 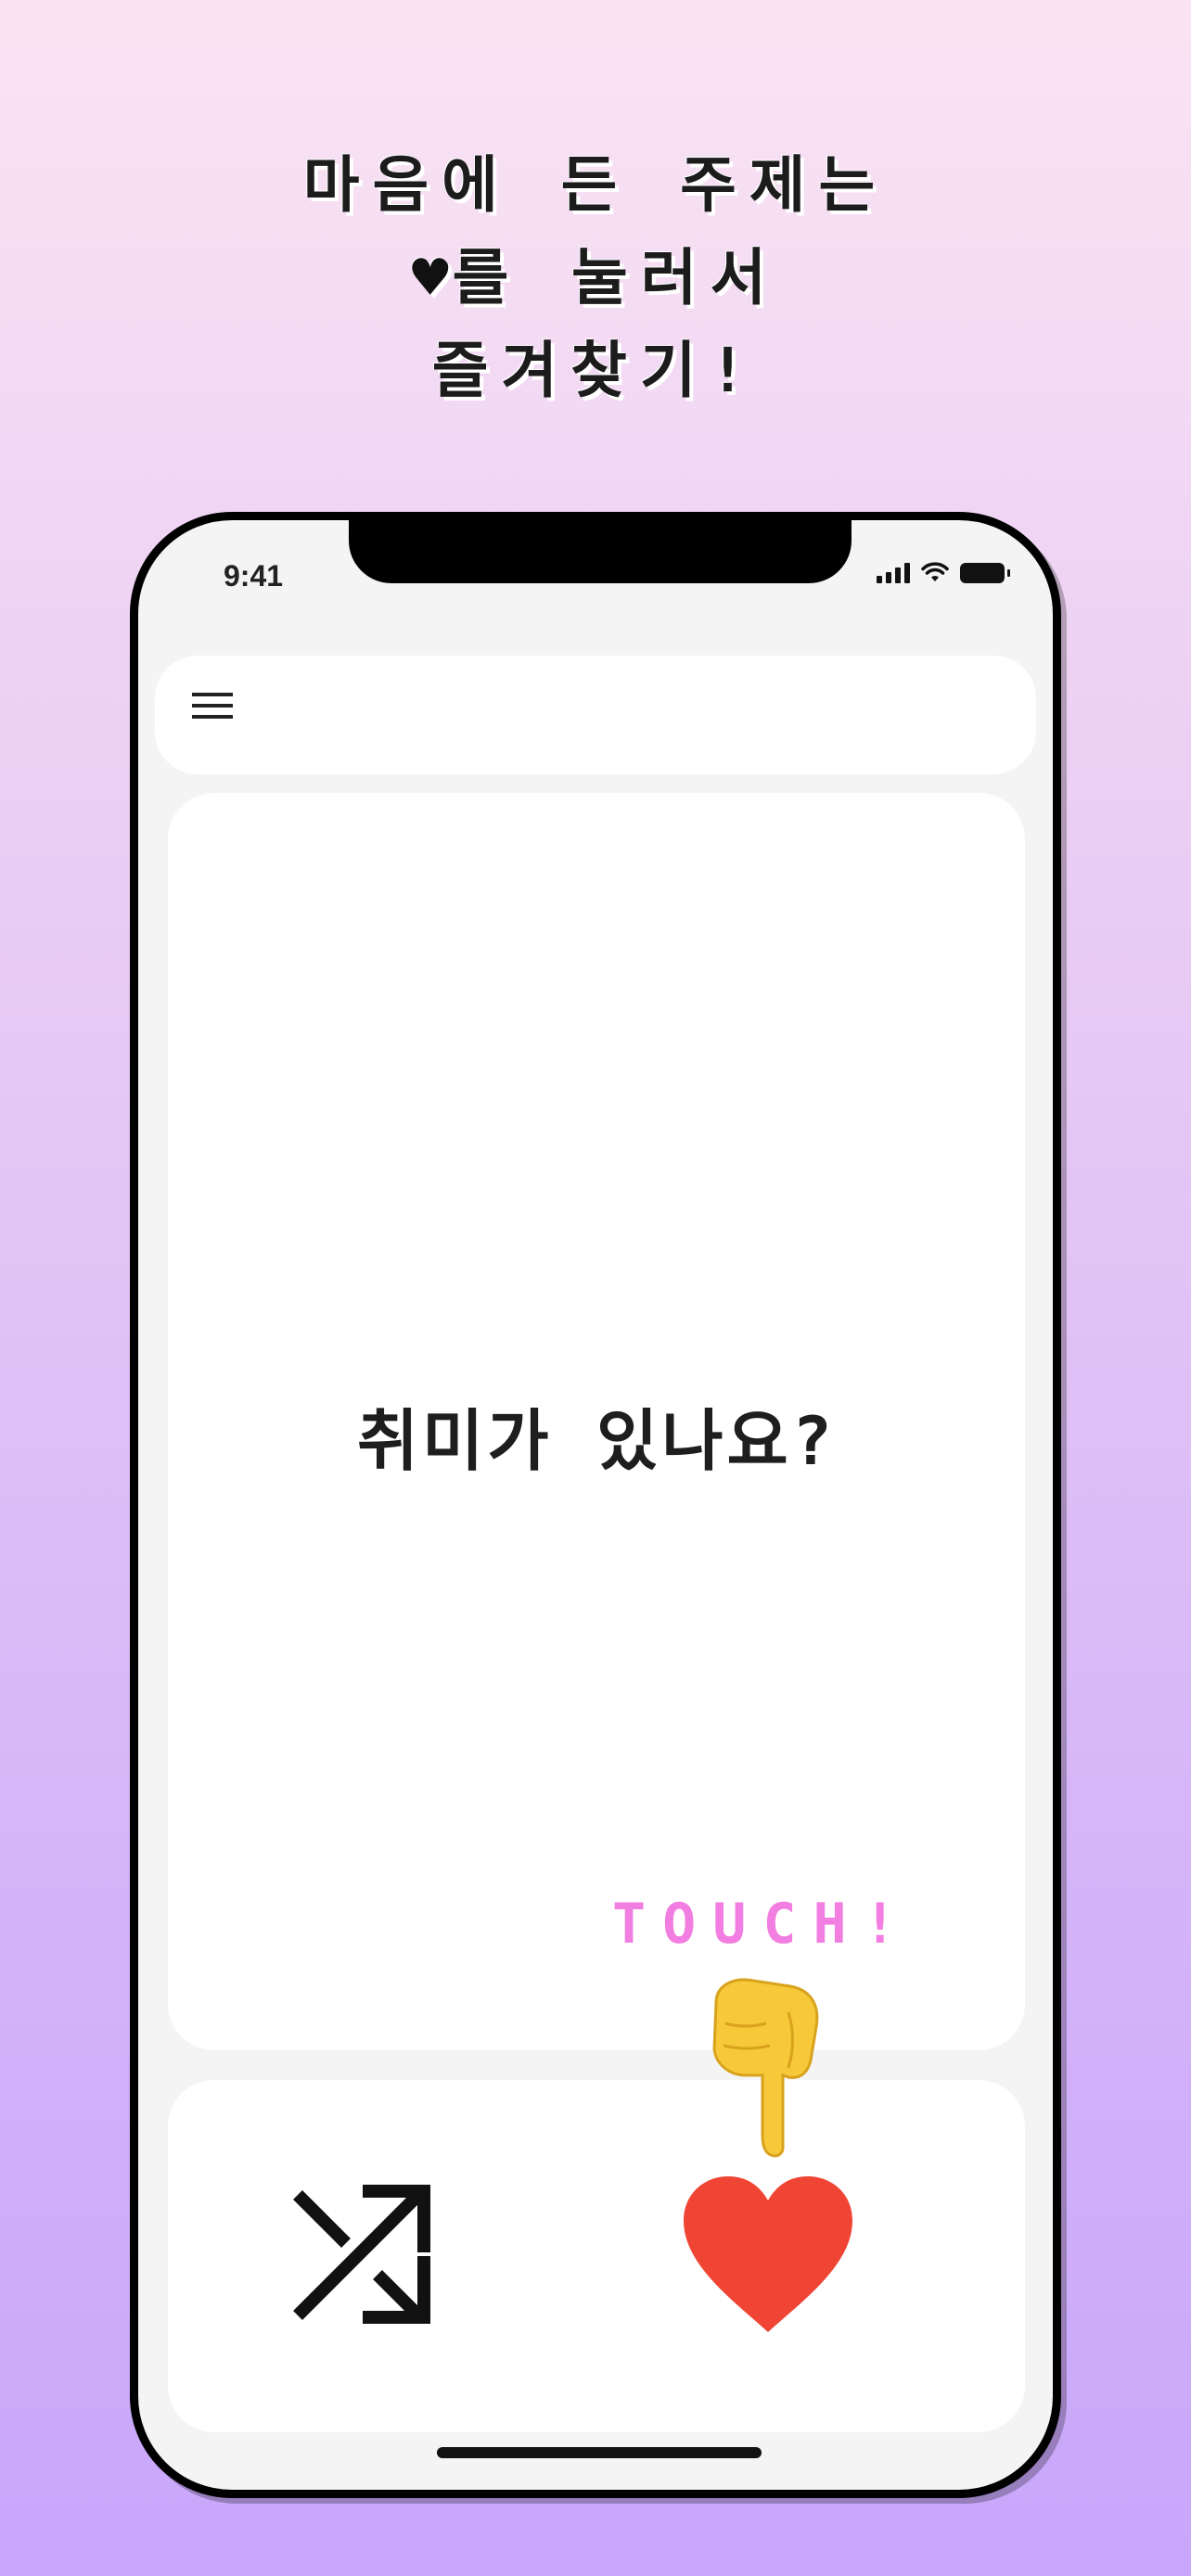 What do you see at coordinates (600, 551) in the screenshot?
I see `phone-notch` at bounding box center [600, 551].